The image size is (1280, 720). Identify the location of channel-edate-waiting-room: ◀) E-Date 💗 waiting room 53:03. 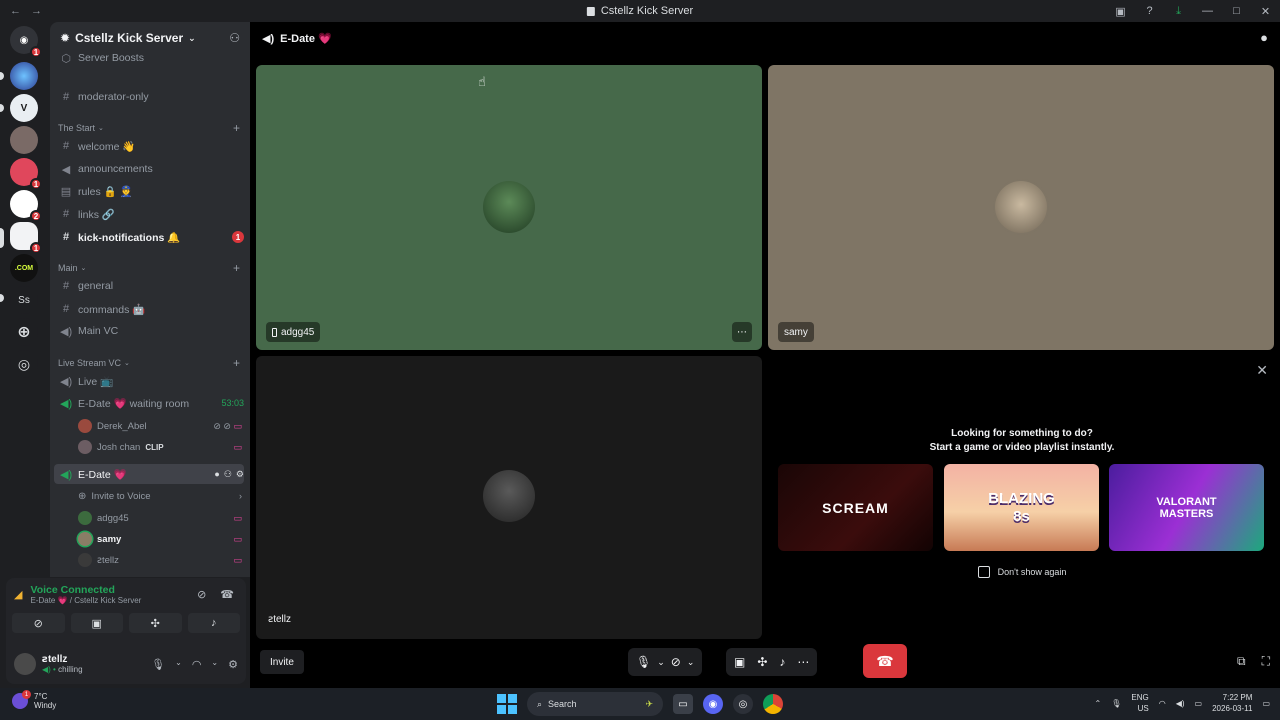
(149, 403).